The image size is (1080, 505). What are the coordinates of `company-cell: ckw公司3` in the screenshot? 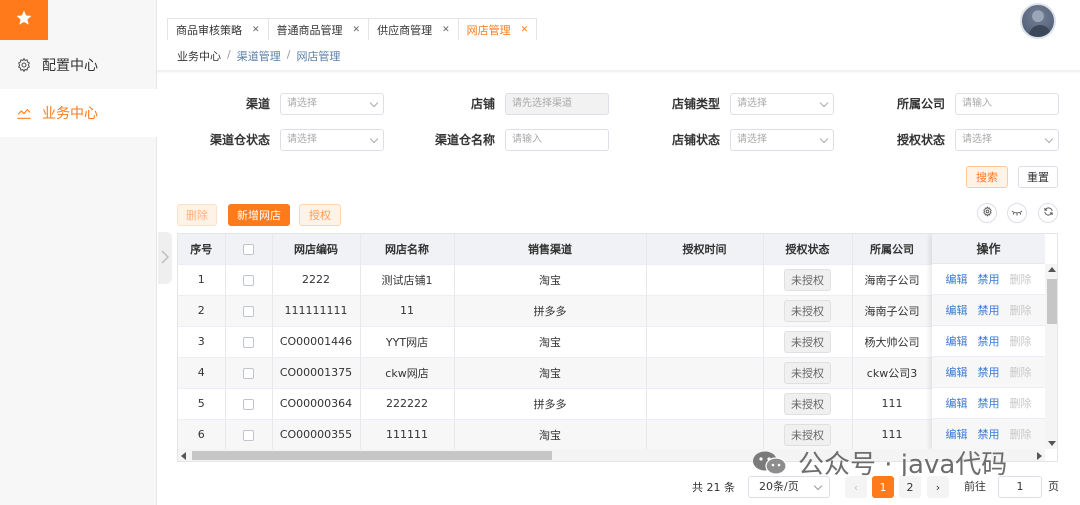 It's located at (892, 373).